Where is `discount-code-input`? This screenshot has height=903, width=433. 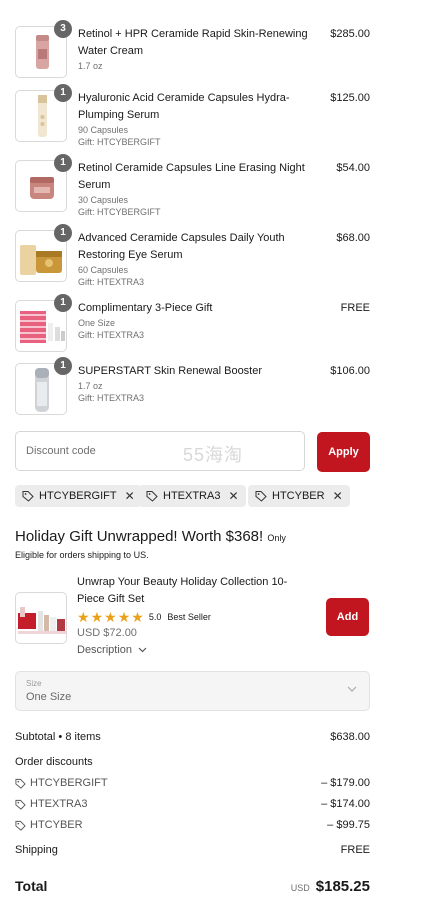 discount-code-input is located at coordinates (160, 451).